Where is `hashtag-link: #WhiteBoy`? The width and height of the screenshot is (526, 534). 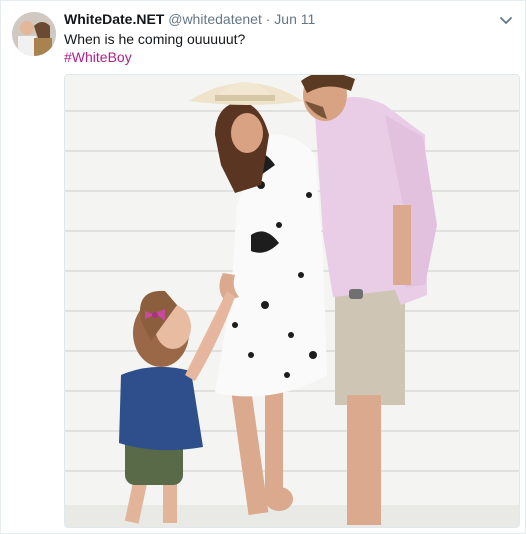 hashtag-link: #WhiteBoy is located at coordinates (98, 57).